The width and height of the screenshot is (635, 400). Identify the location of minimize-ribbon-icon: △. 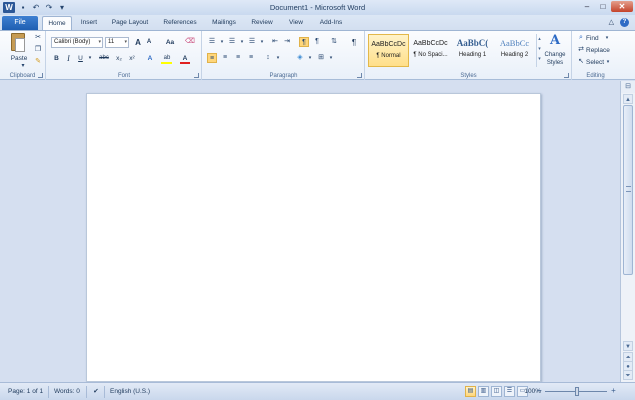
(611, 22).